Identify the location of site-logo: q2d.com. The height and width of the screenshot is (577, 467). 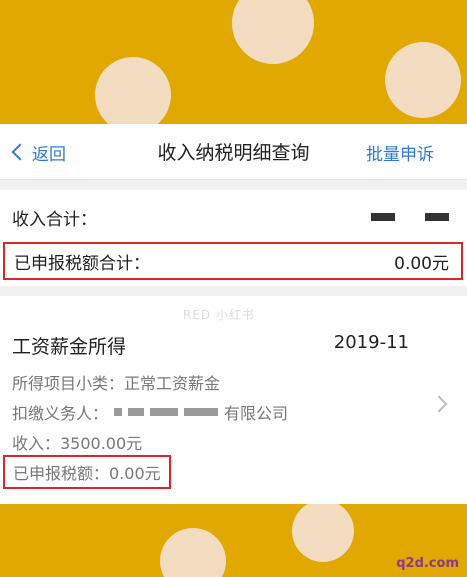
(427, 563).